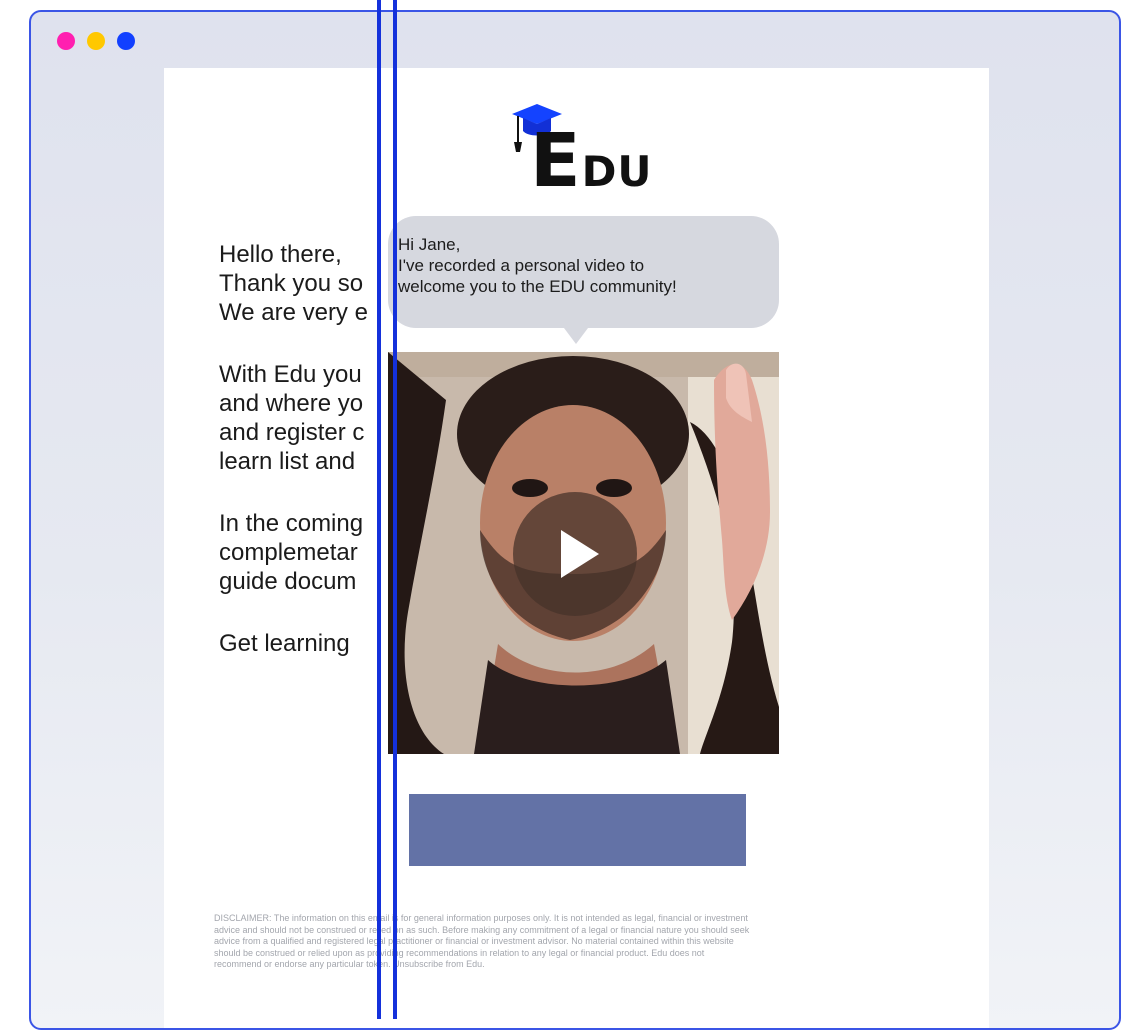 The width and height of the screenshot is (1138, 1030). Describe the element at coordinates (537, 286) in the screenshot. I see `bubble-line: welcome you to the EDU community!` at that location.